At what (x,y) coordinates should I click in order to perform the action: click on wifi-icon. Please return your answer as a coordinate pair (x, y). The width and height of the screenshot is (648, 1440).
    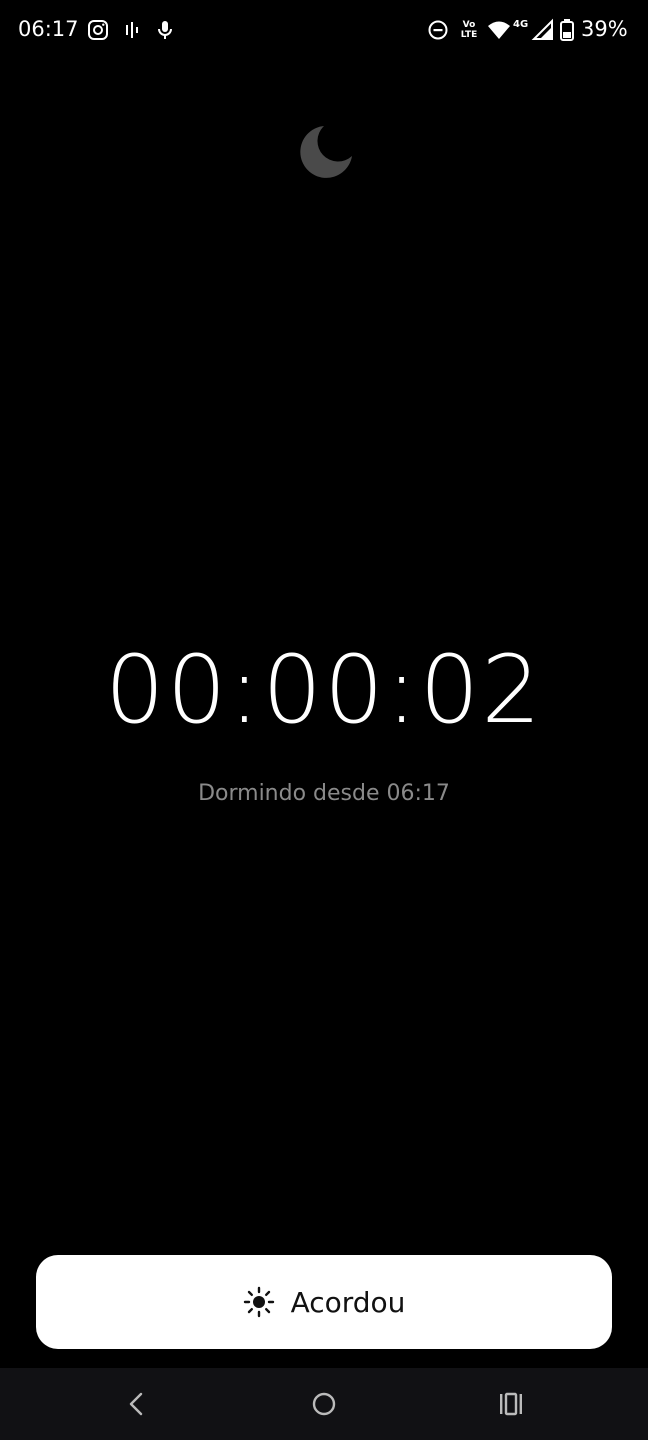
    Looking at the image, I should click on (499, 30).